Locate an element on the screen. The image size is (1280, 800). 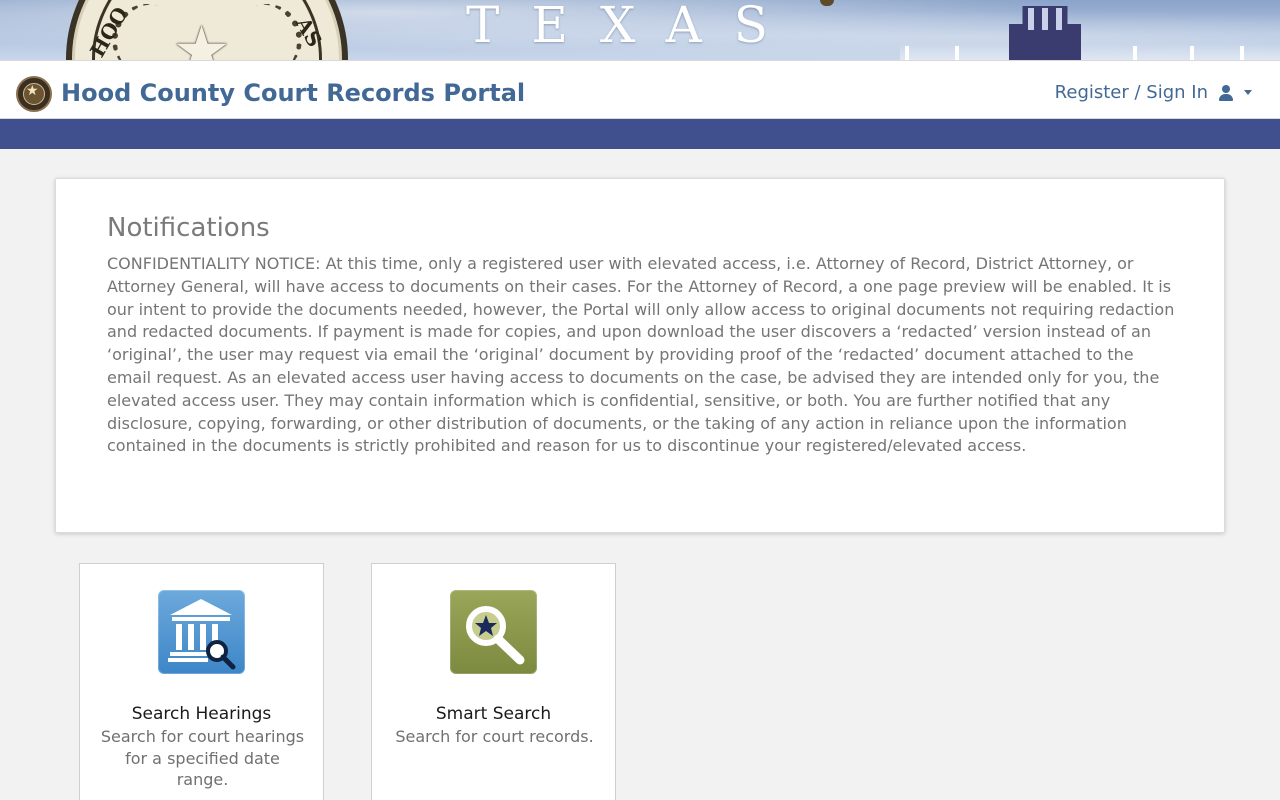
county-seal-image: HOO AS ★ is located at coordinates (207, 30).